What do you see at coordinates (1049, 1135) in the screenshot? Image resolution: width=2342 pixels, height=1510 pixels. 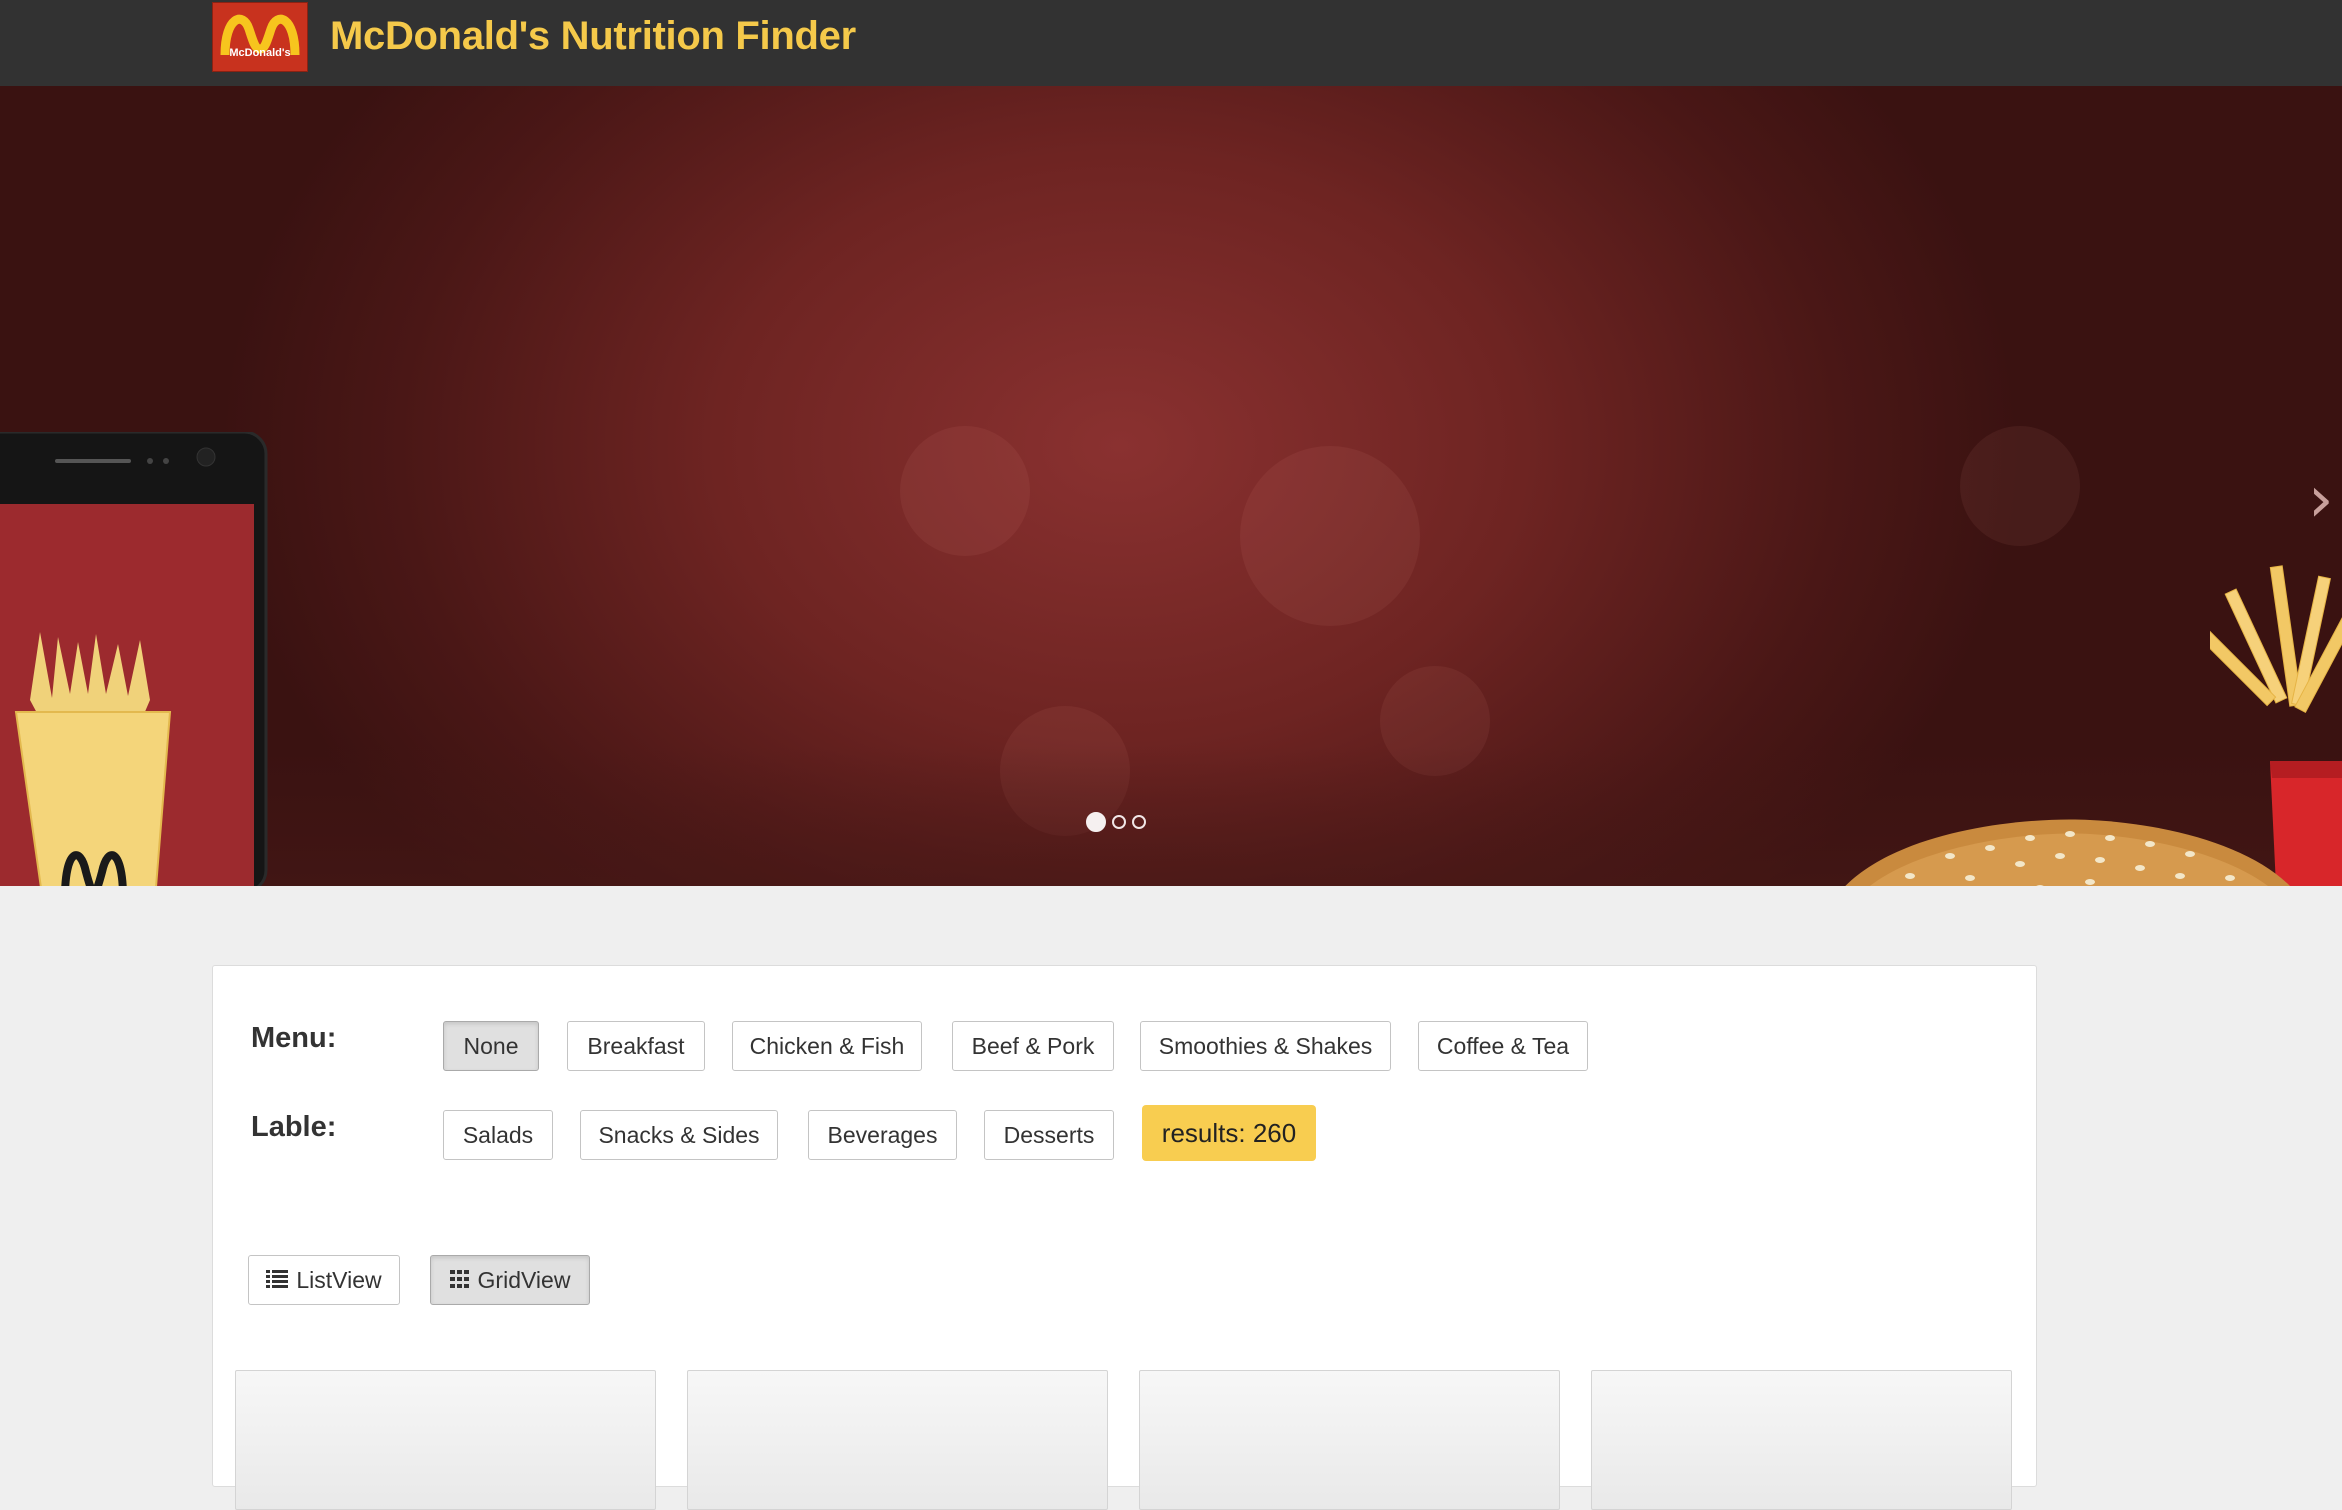 I see `lable-option-desserts: Desserts` at bounding box center [1049, 1135].